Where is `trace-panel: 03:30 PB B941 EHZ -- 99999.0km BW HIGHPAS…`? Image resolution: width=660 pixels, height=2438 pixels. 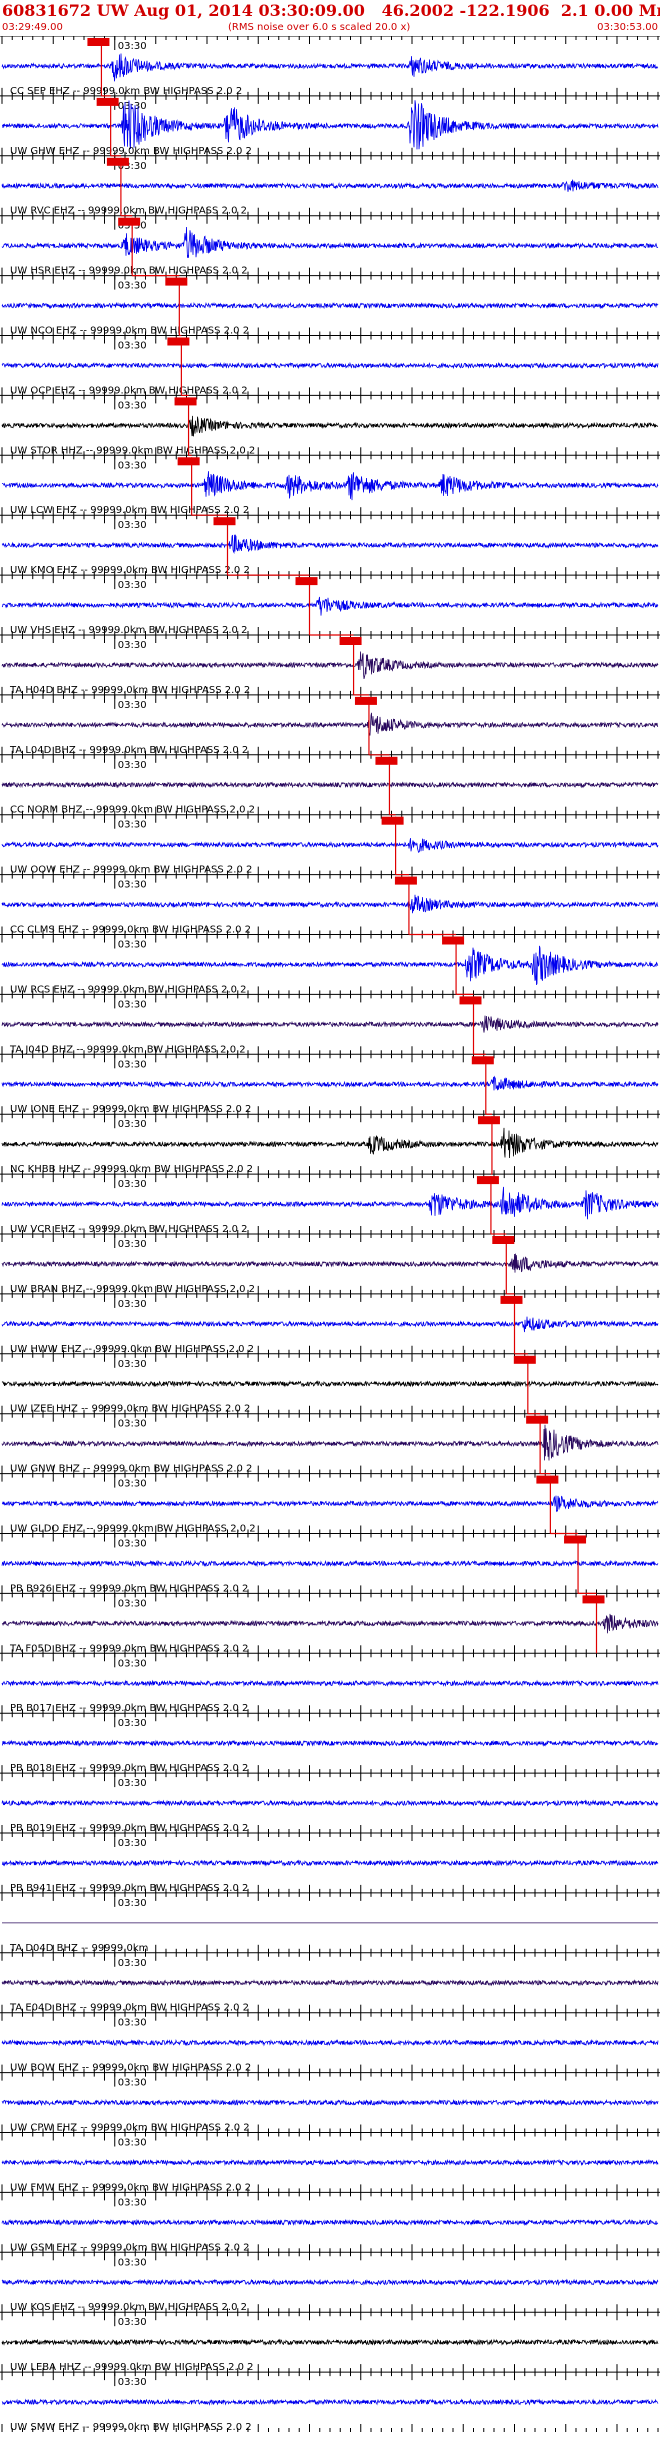
trace-panel: 03:30 PB B941 EHZ -- 99999.0km BW HIGHPAS… is located at coordinates (330, 1863).